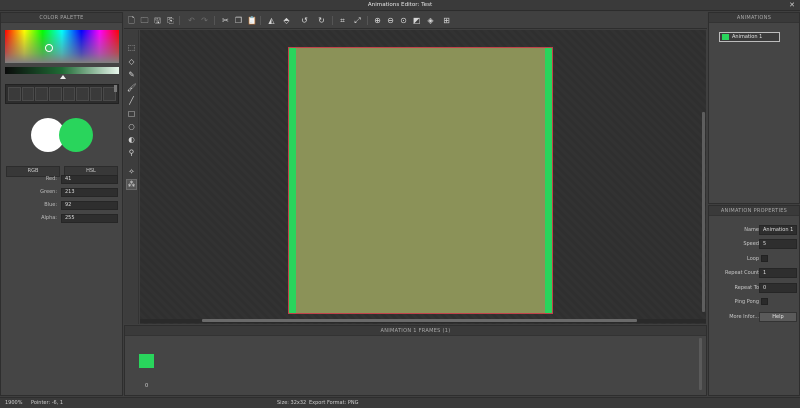 This screenshot has width=800, height=408. Describe the element at coordinates (89, 218) in the screenshot. I see `alpha-field: 255` at that location.